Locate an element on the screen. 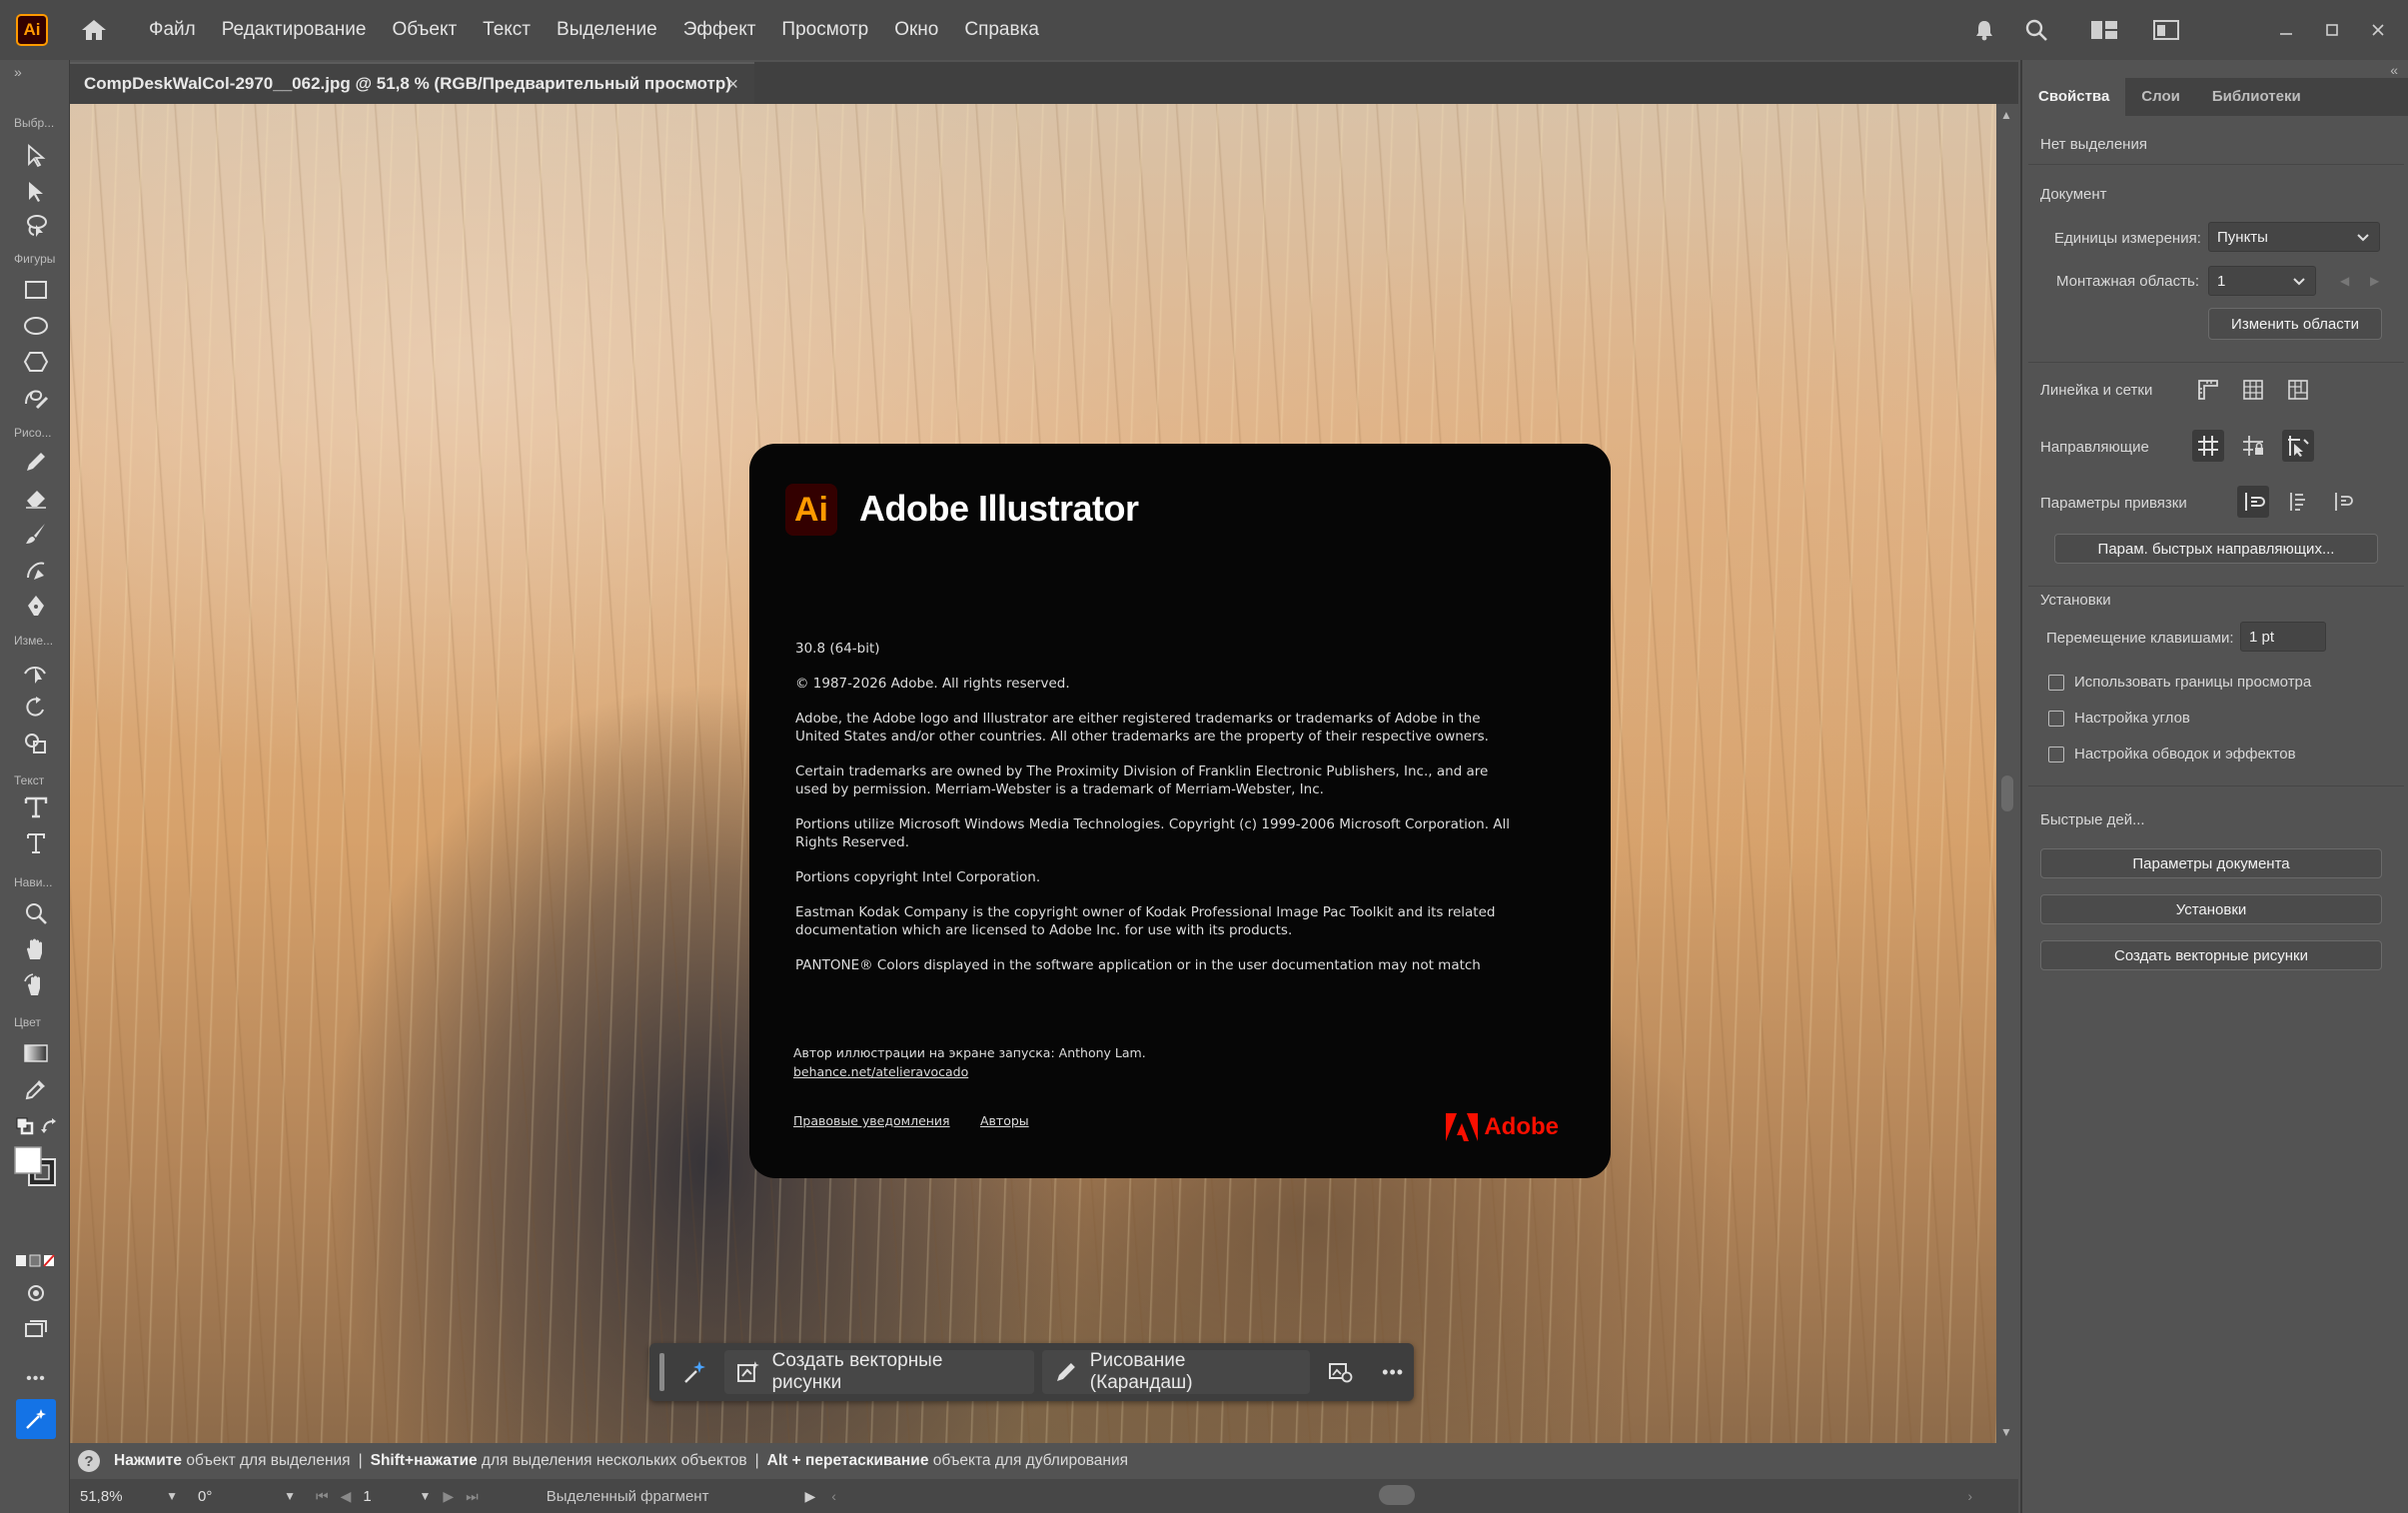  hscroll-right-icon: › is located at coordinates (1969, 1496).